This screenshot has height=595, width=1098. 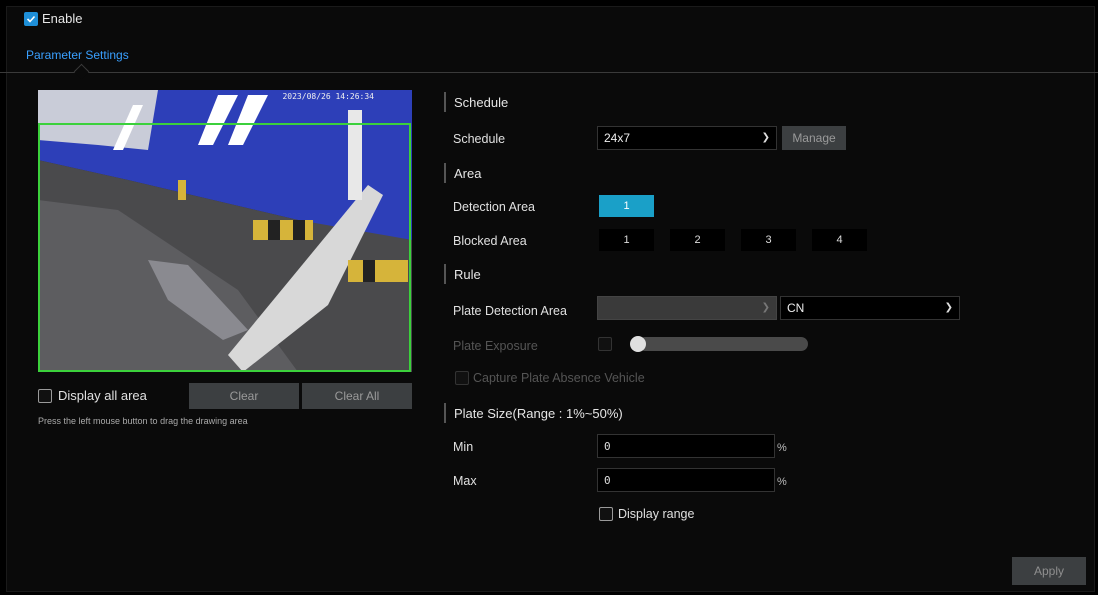 What do you see at coordinates (495, 346) in the screenshot?
I see `plate-exposure-label: Plate Exposure` at bounding box center [495, 346].